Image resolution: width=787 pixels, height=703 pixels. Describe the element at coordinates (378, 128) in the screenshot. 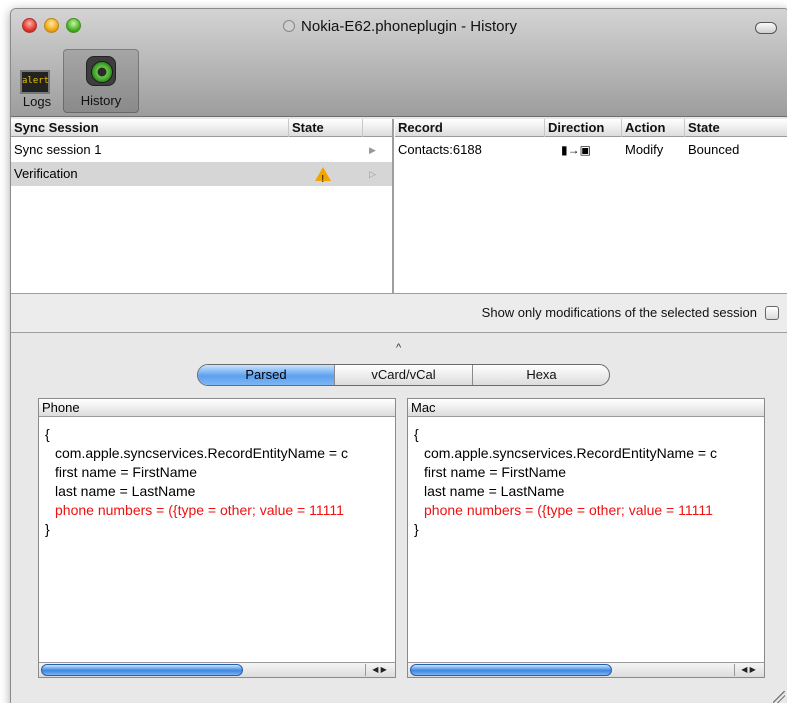

I see `column-spacer` at that location.